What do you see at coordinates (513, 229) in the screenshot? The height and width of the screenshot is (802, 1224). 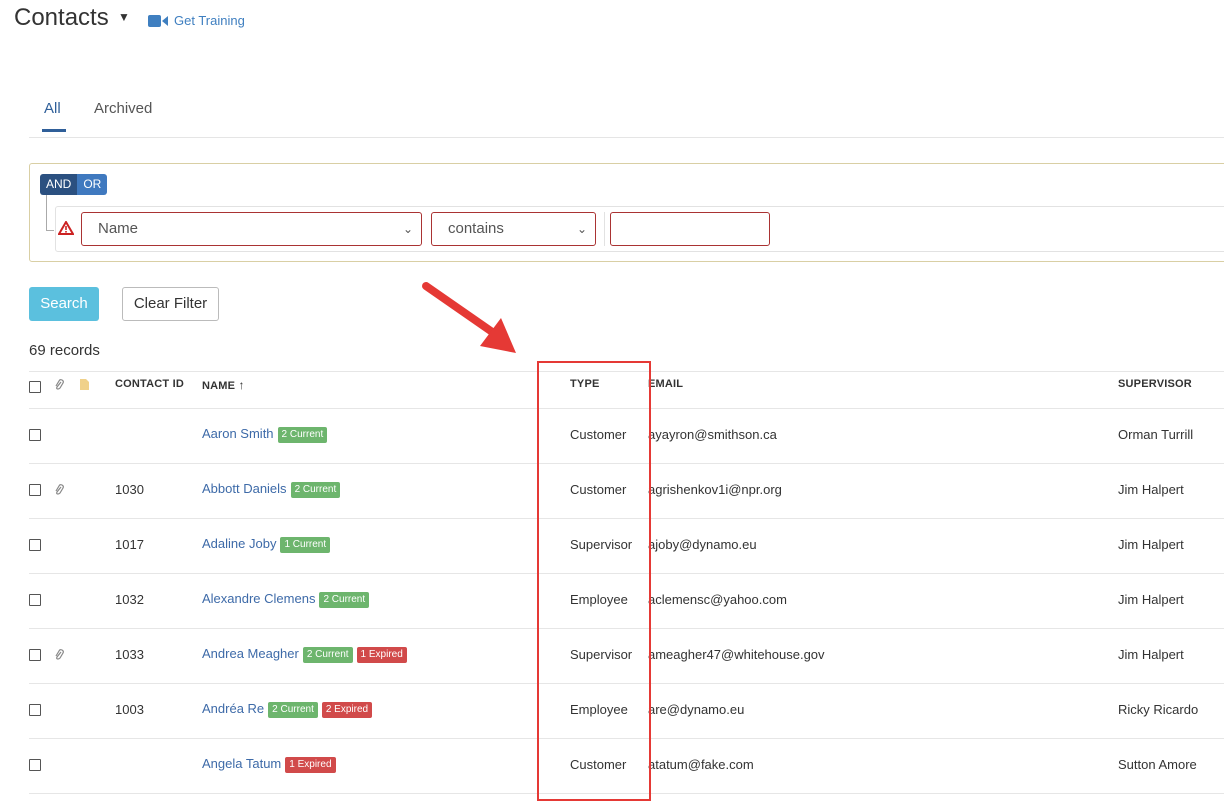 I see `filter-operator-select: contains ⌄` at bounding box center [513, 229].